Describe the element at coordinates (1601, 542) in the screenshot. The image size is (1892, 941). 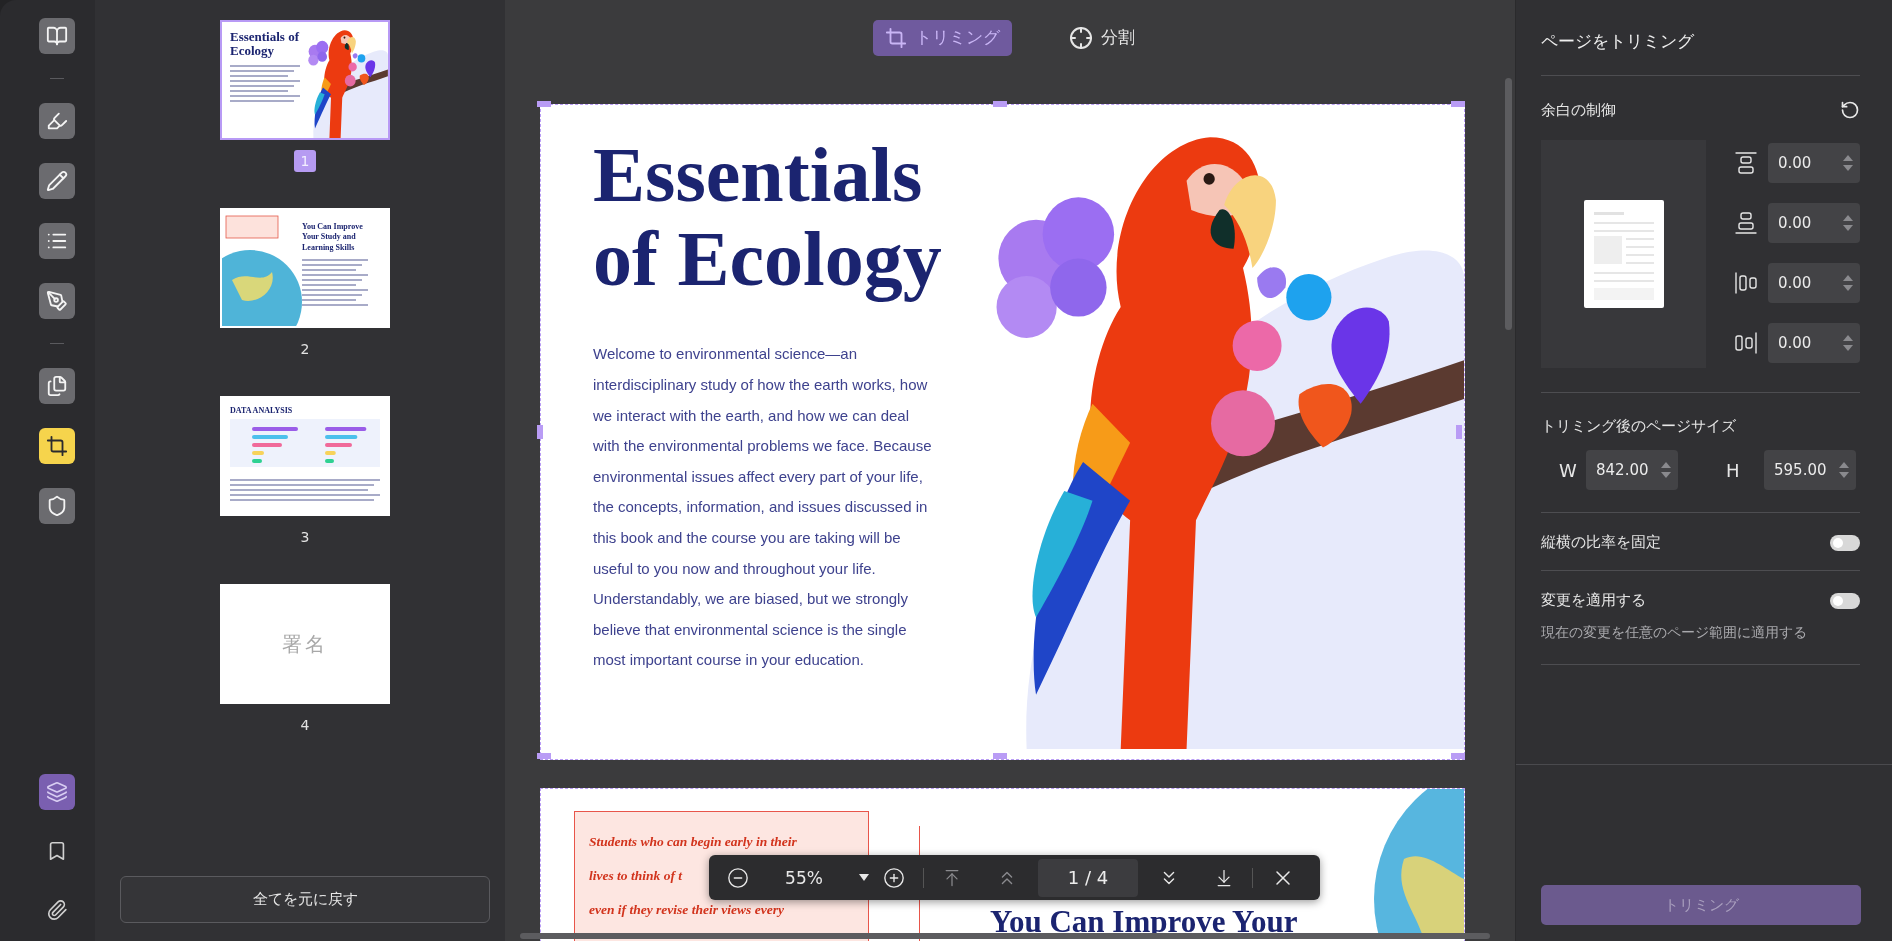
I see `toggle-label: 縦横の比率を固定` at that location.